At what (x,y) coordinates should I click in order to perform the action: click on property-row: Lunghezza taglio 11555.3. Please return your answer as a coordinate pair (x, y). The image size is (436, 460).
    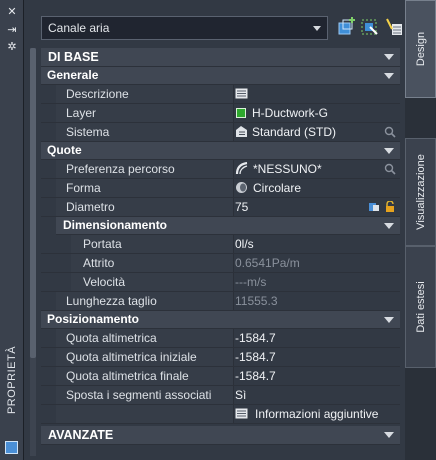
    Looking at the image, I should click on (220, 301).